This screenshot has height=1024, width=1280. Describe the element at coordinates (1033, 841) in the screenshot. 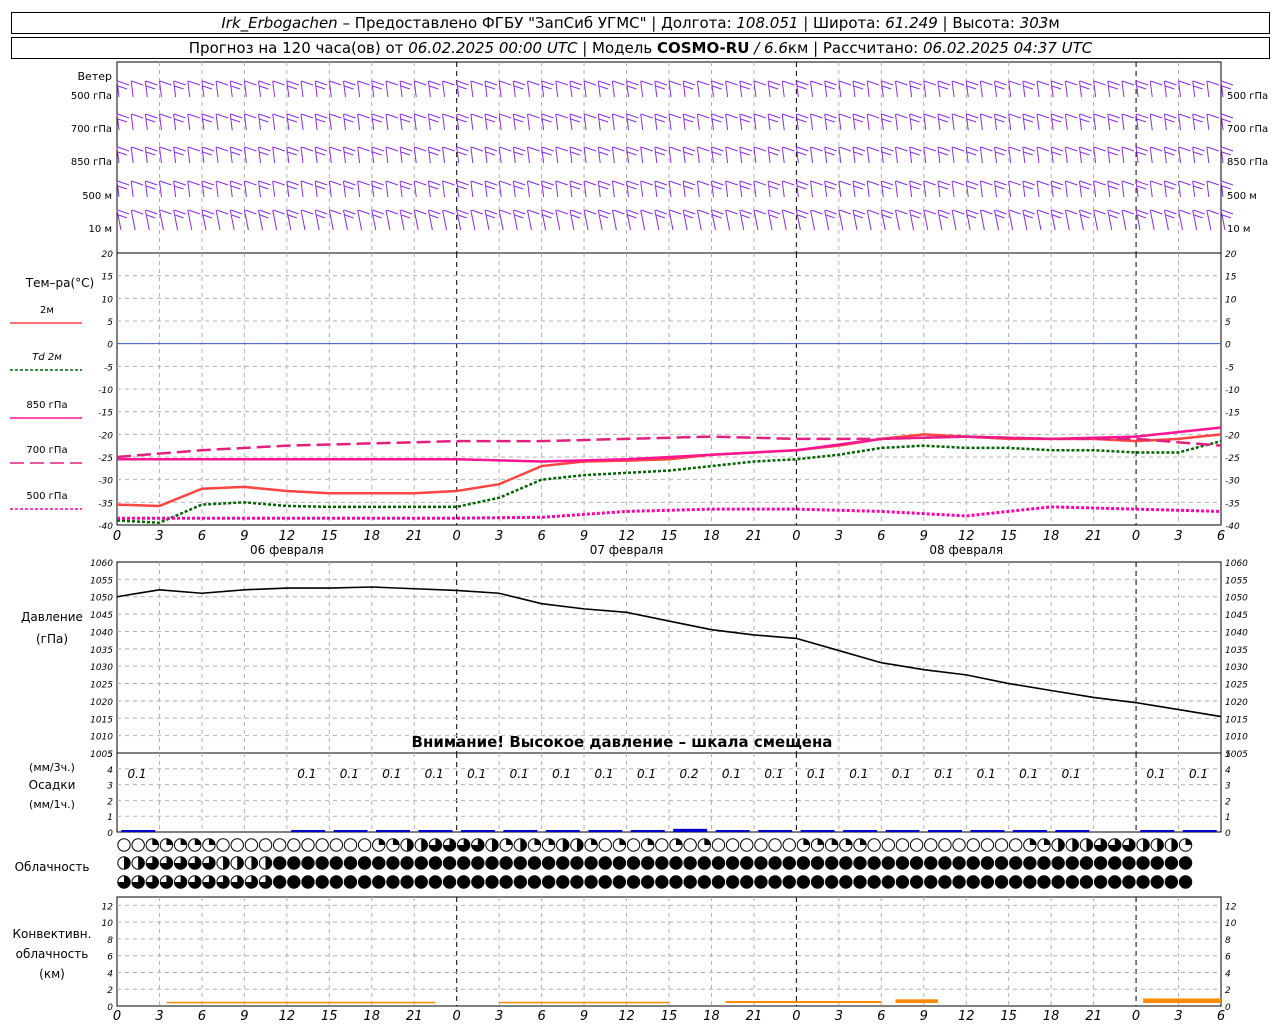

I see `cloud-fill` at that location.